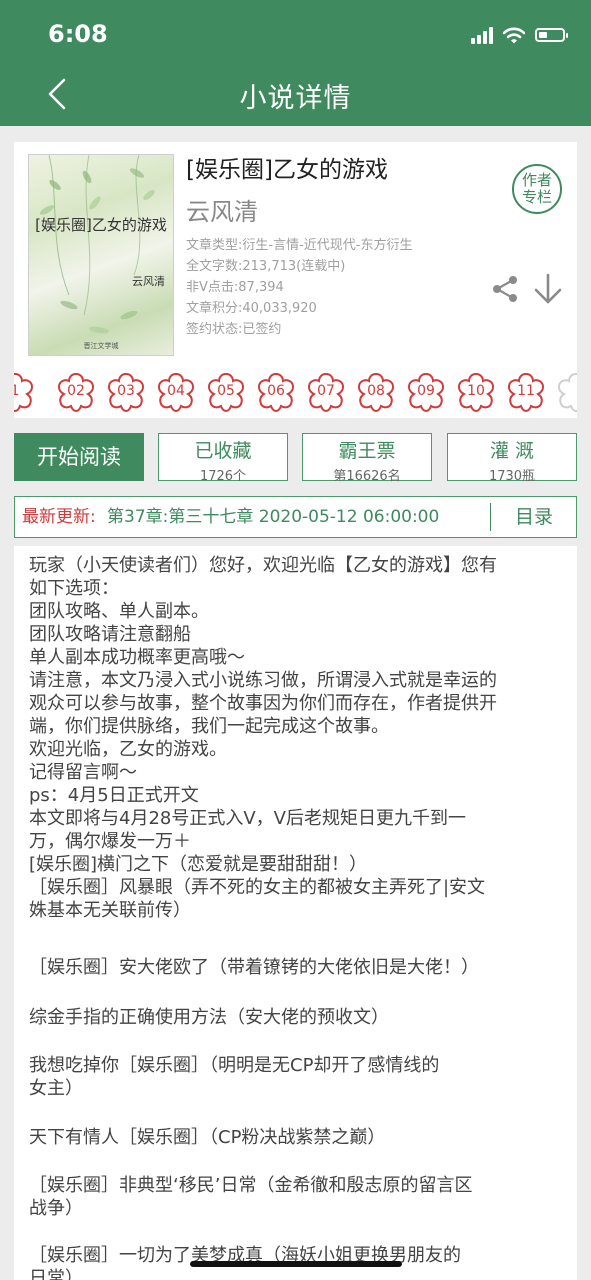  What do you see at coordinates (512, 476) in the screenshot?
I see `water-count: 1730瓶` at bounding box center [512, 476].